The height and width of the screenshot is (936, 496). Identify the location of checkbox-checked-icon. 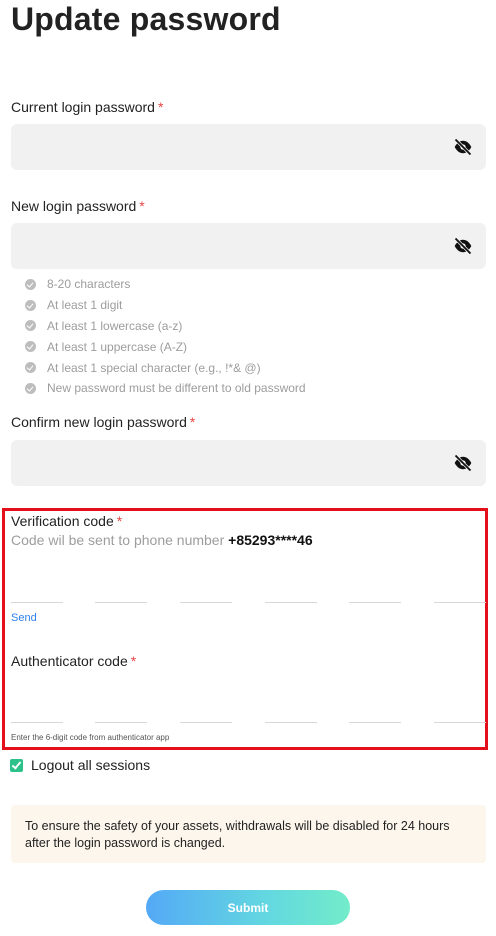
(16, 765).